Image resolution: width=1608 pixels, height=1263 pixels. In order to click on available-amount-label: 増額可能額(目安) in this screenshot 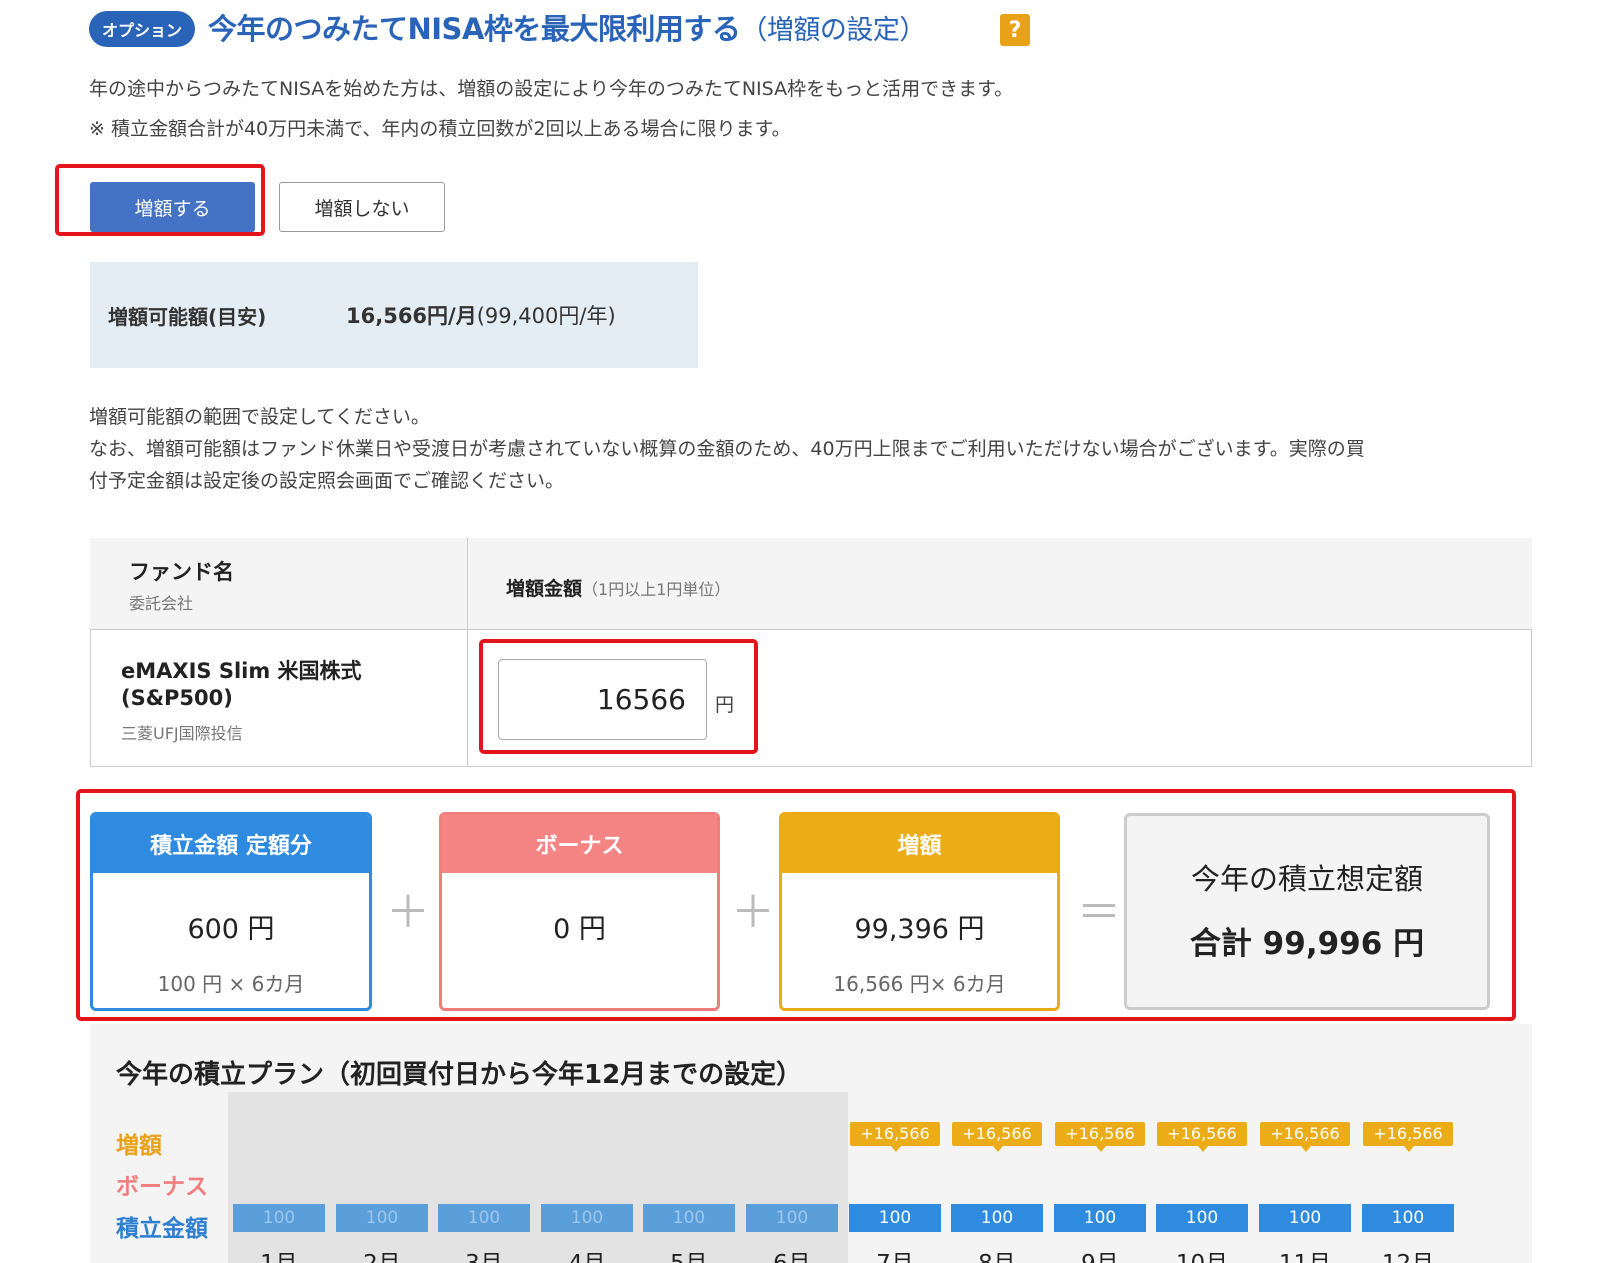, I will do `click(187, 317)`.